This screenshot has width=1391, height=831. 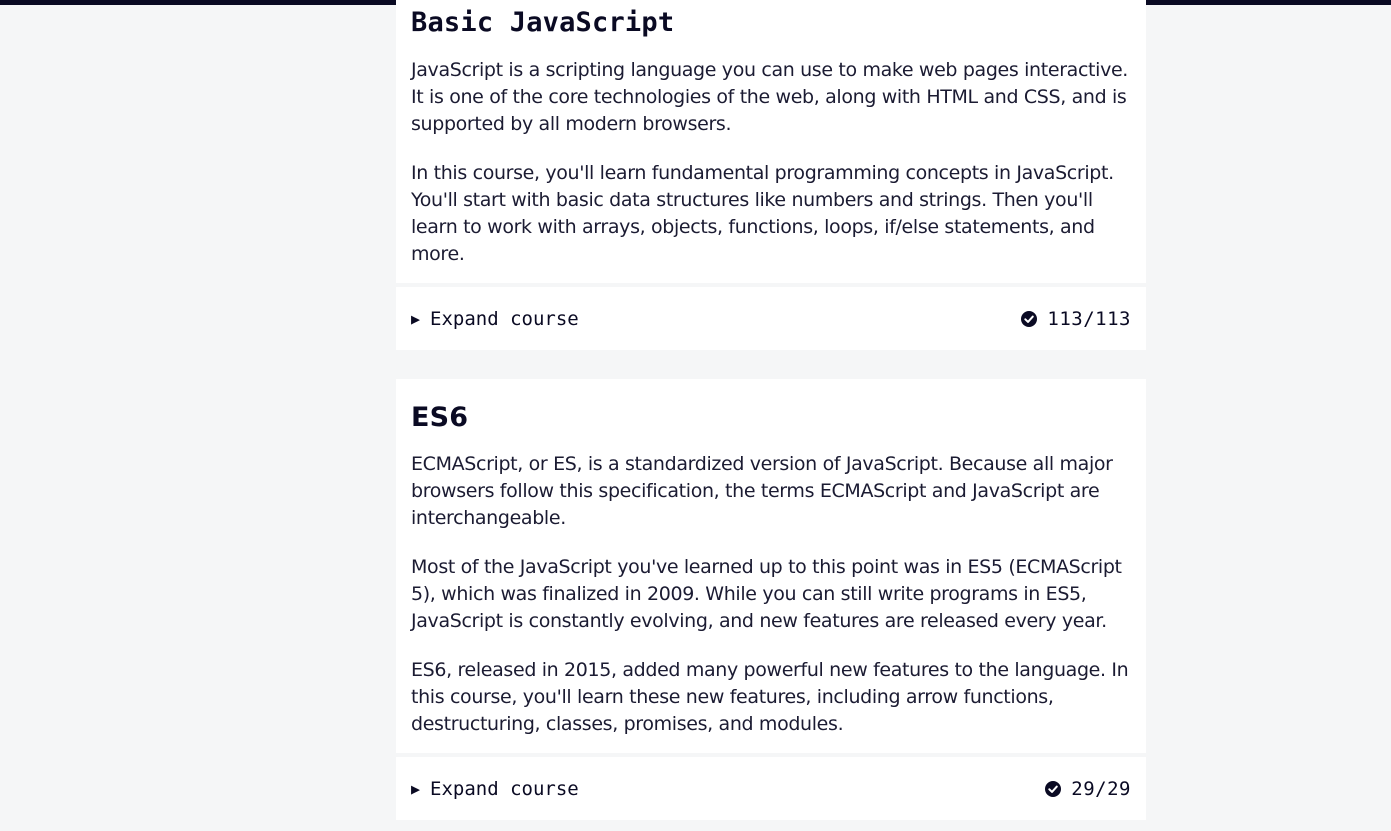 I want to click on course-progress: 29/29, so click(x=1088, y=789).